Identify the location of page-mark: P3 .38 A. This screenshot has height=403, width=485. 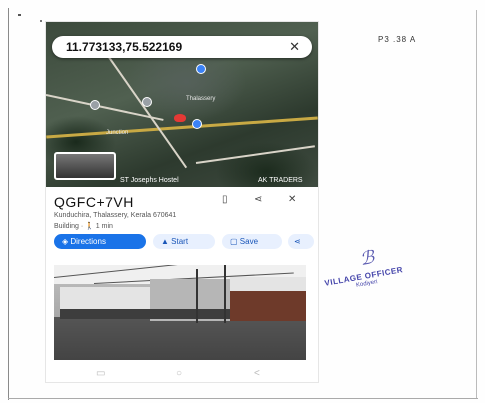
(397, 39).